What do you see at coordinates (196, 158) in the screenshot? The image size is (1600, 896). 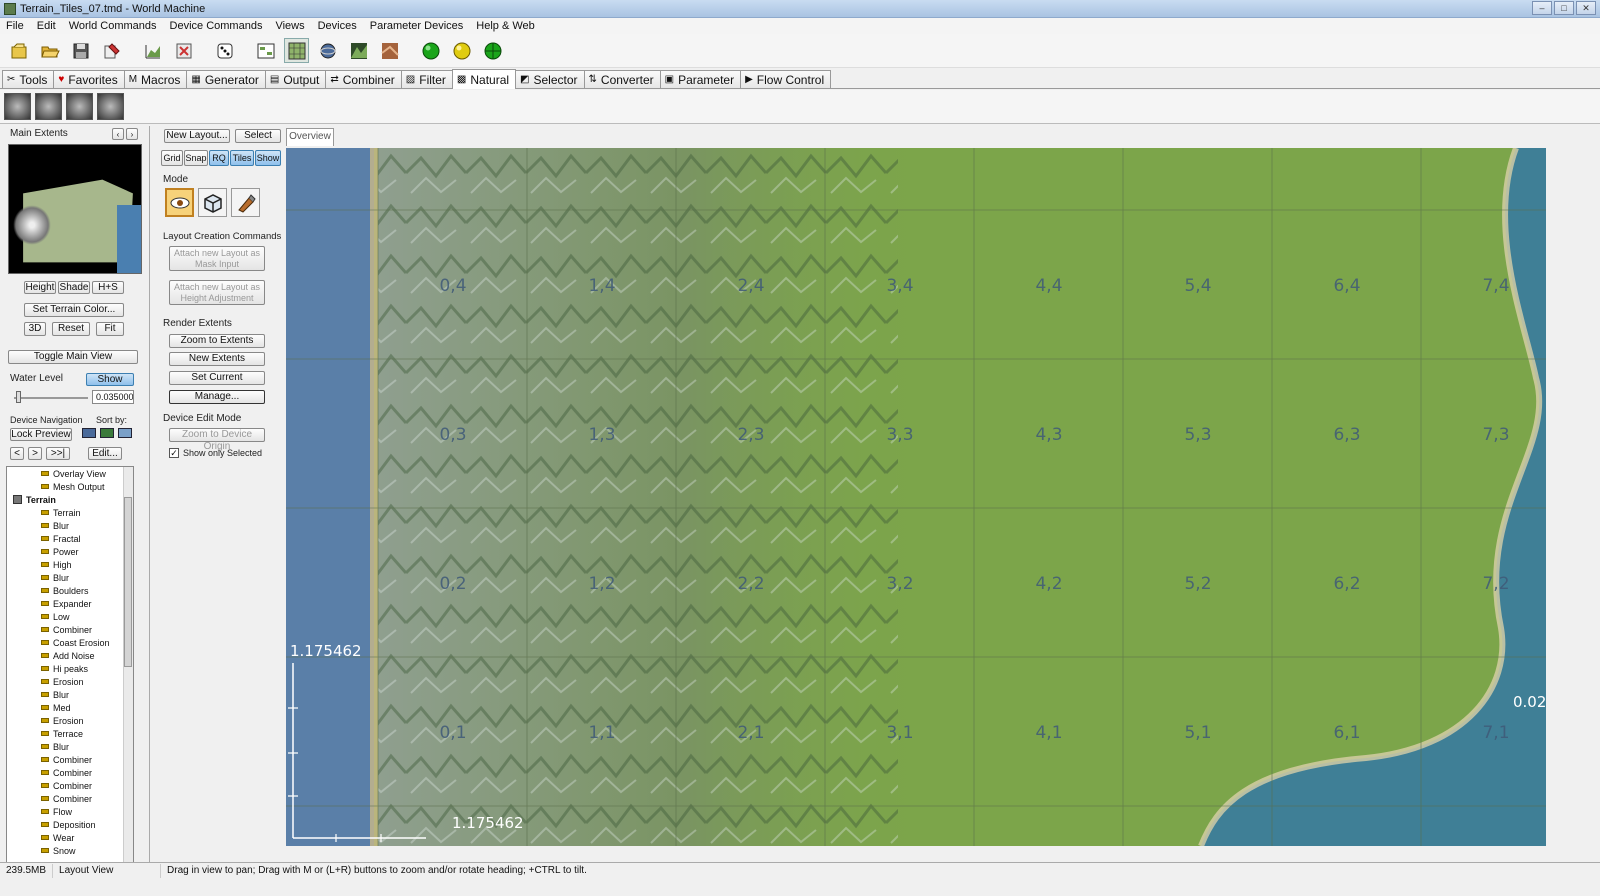 I see `snap-toggle: Snap` at bounding box center [196, 158].